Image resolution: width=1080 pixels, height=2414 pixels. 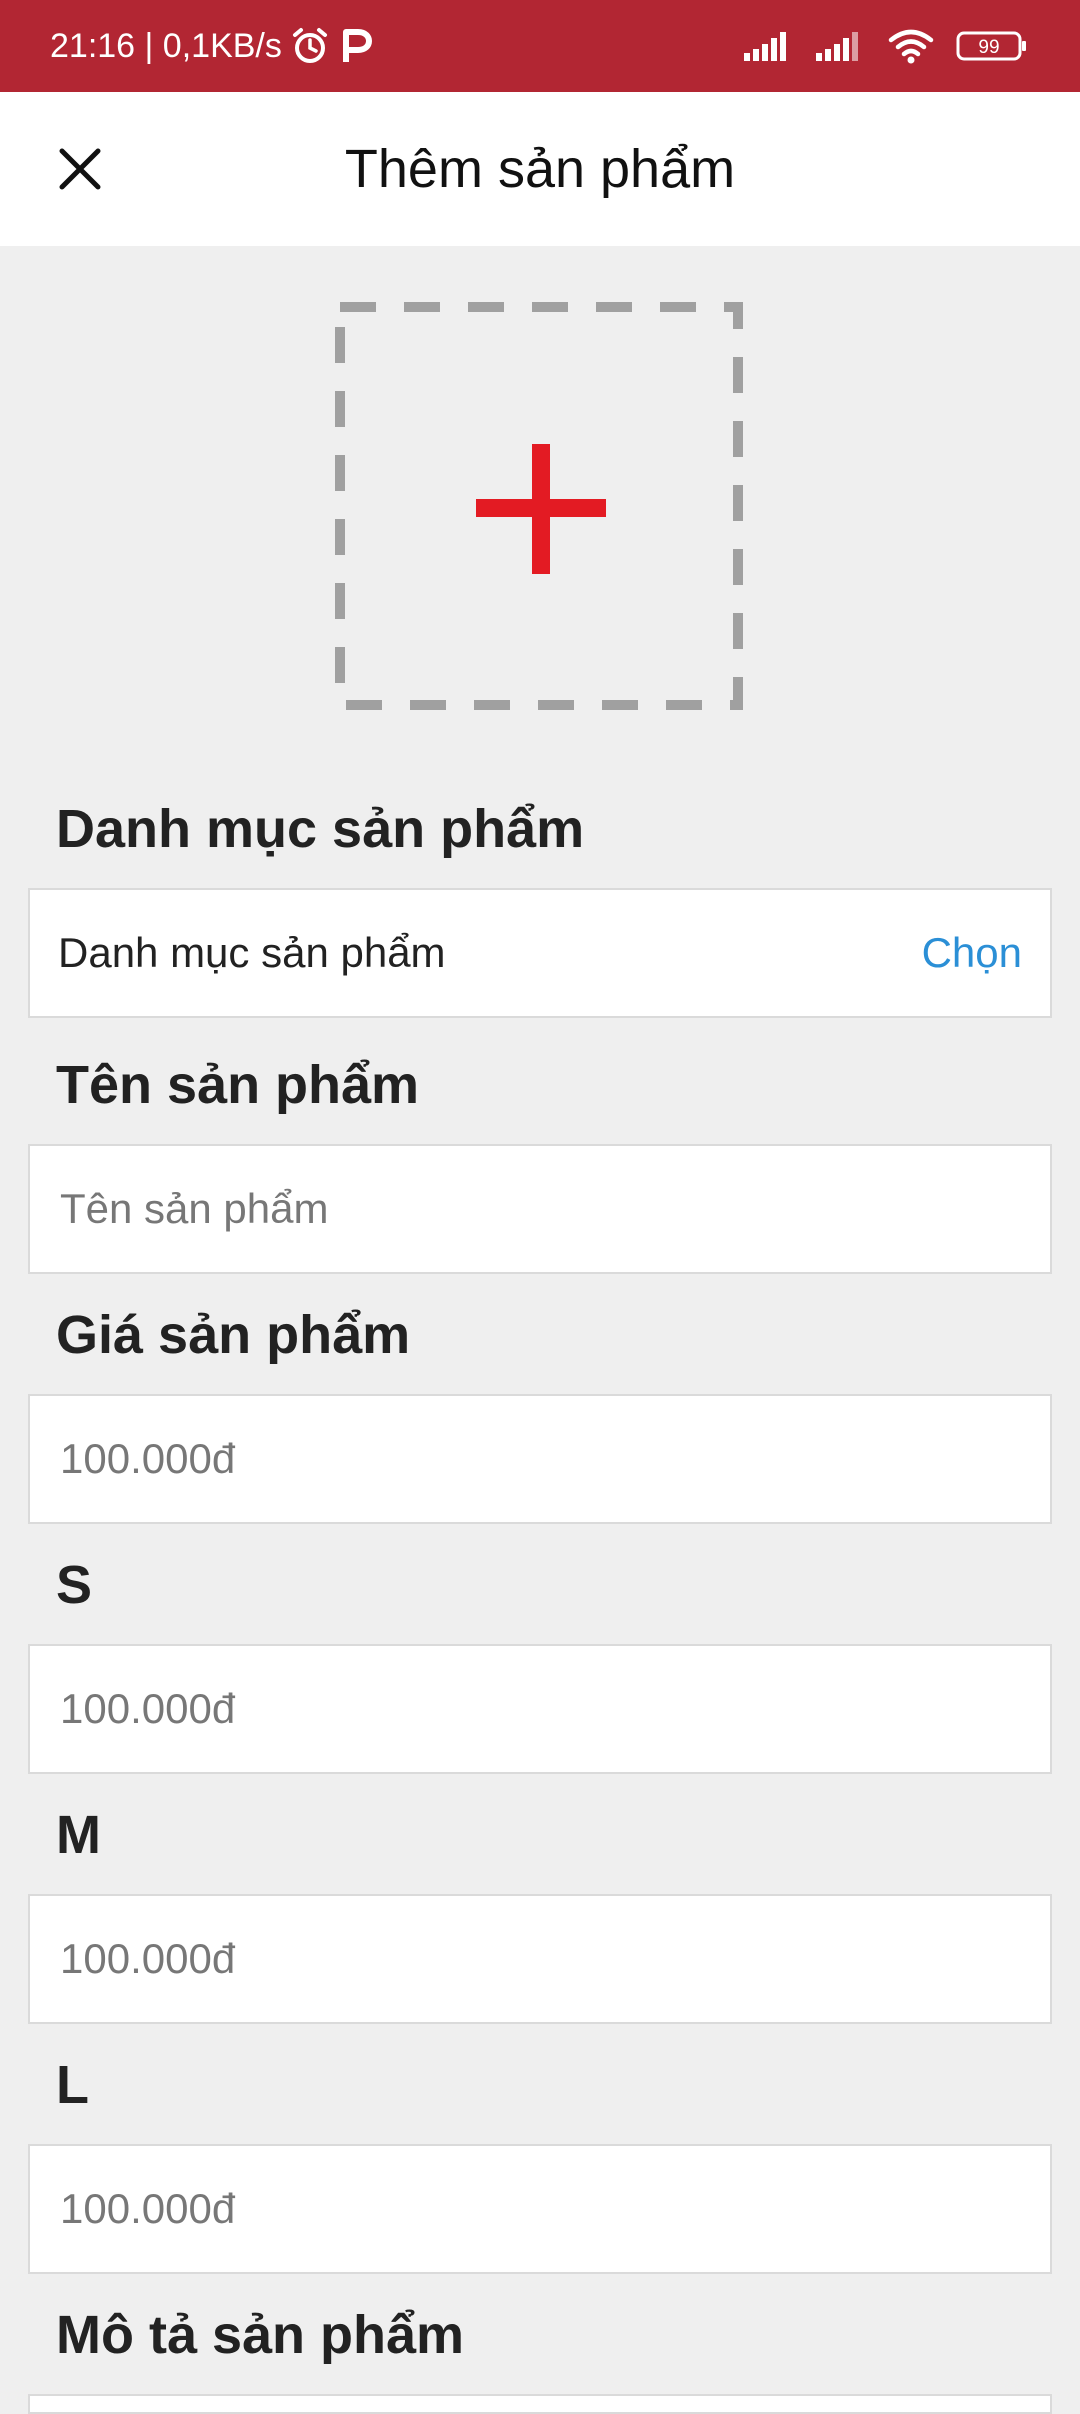 What do you see at coordinates (166, 45) in the screenshot?
I see `status-time-network: 21:16 | 0,1KB/s` at bounding box center [166, 45].